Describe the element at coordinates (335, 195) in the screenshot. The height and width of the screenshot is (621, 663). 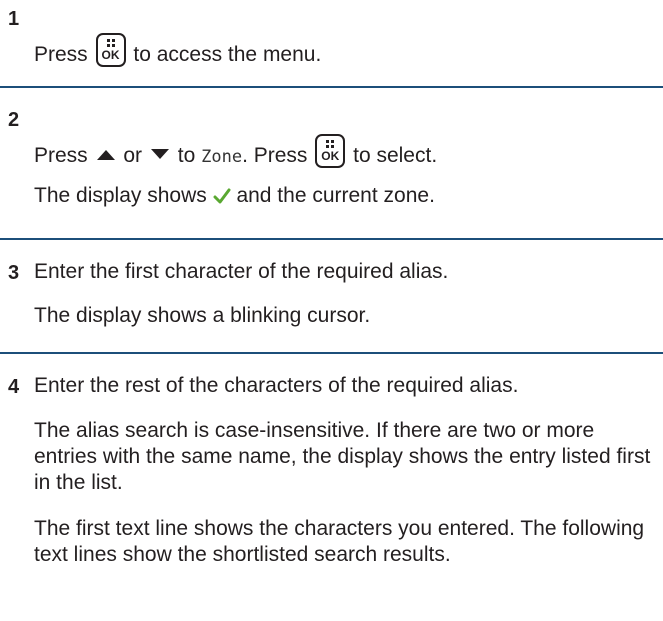
I see `result-text: and the current zone.` at that location.